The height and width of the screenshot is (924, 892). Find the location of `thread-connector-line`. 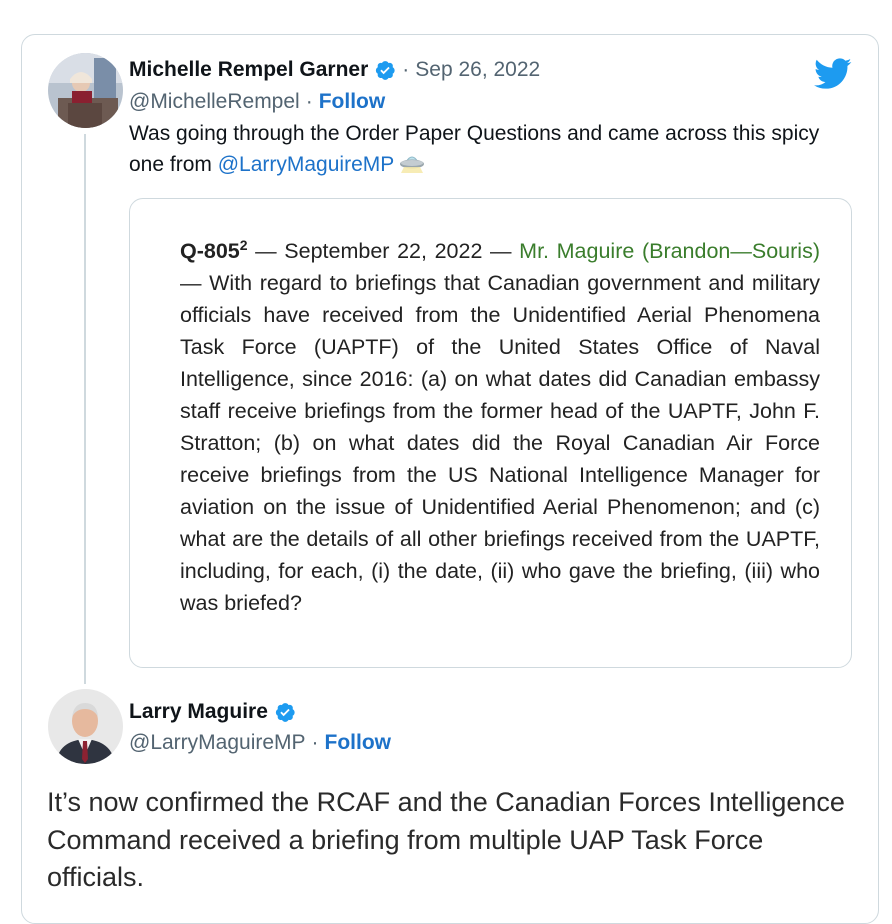

thread-connector-line is located at coordinates (85, 409).